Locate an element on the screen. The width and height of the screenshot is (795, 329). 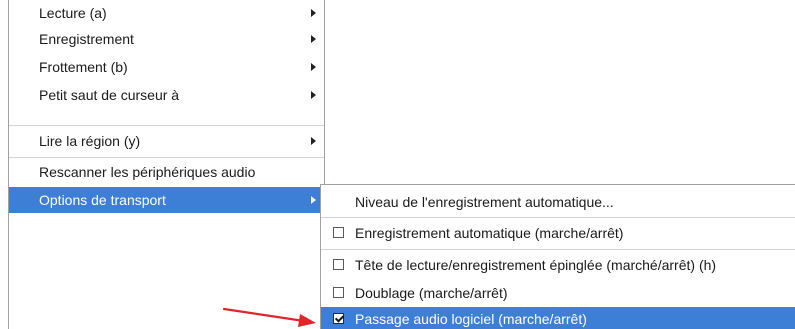
checkbox-checked-icon is located at coordinates (338, 318).